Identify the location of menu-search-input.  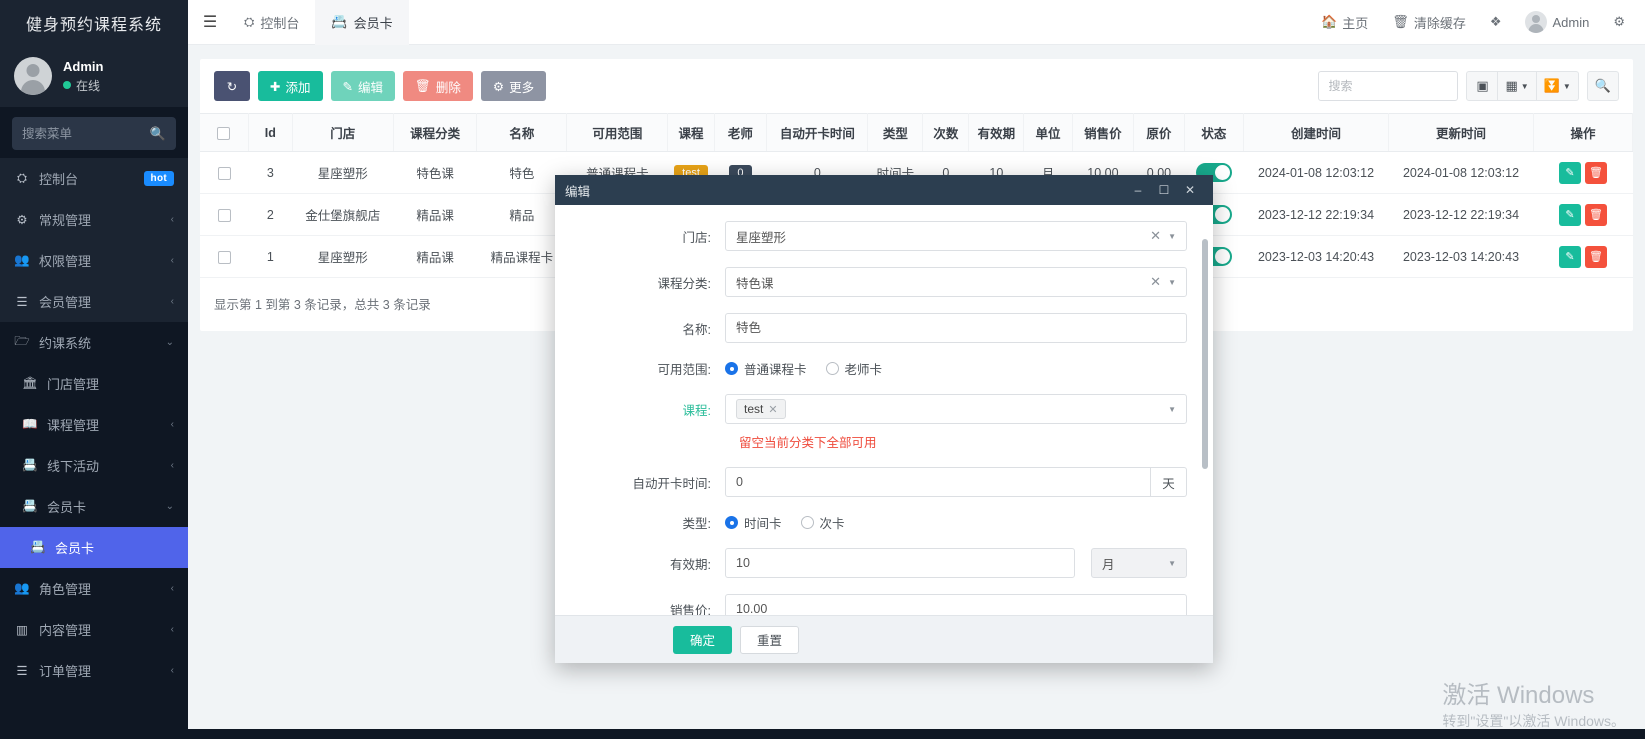
(82, 133).